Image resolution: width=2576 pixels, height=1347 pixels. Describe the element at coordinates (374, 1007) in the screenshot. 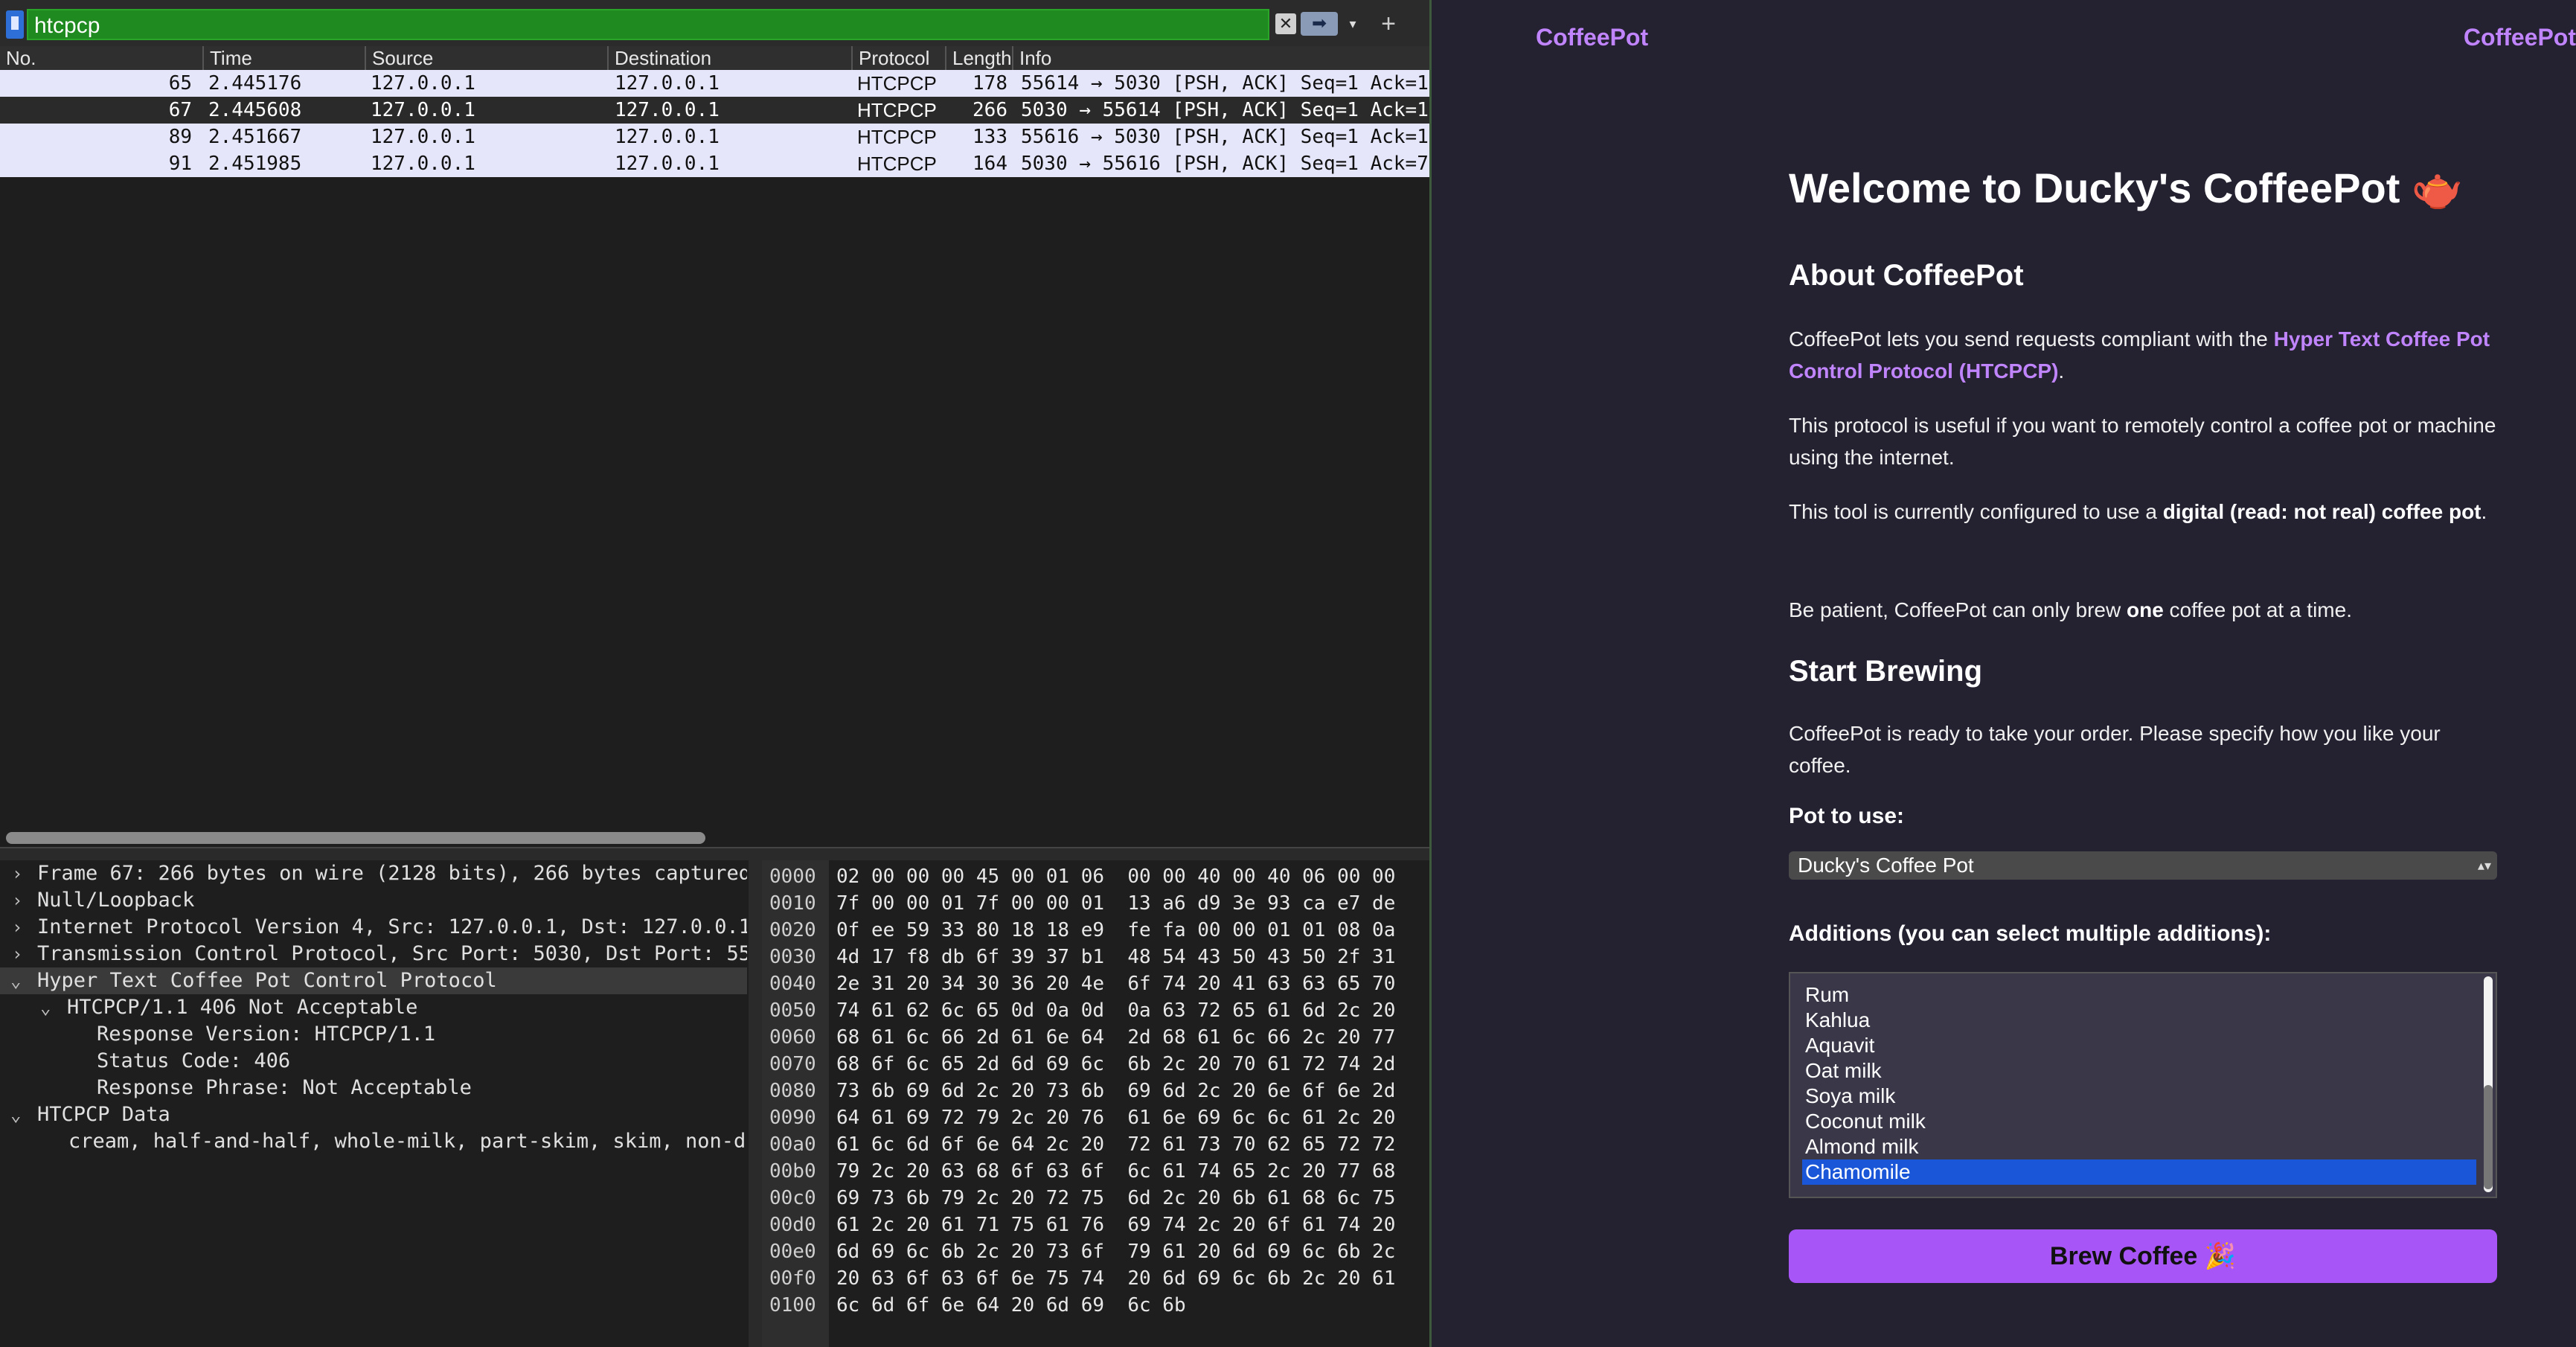

I see `detail-line-status: ⌄ HTCPCP/1.1 406 Not Acceptable` at that location.